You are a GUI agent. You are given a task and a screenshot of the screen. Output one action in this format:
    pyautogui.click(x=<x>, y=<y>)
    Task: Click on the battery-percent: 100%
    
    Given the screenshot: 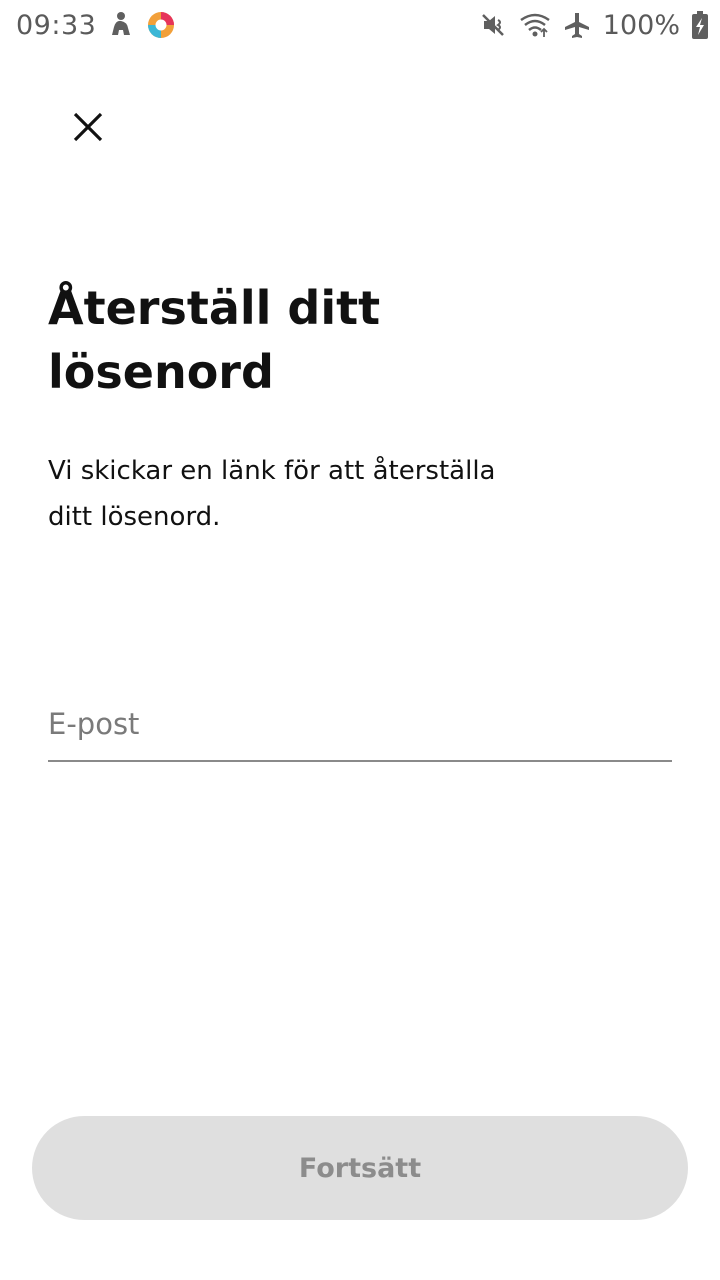 What is the action you would take?
    pyautogui.click(x=641, y=25)
    